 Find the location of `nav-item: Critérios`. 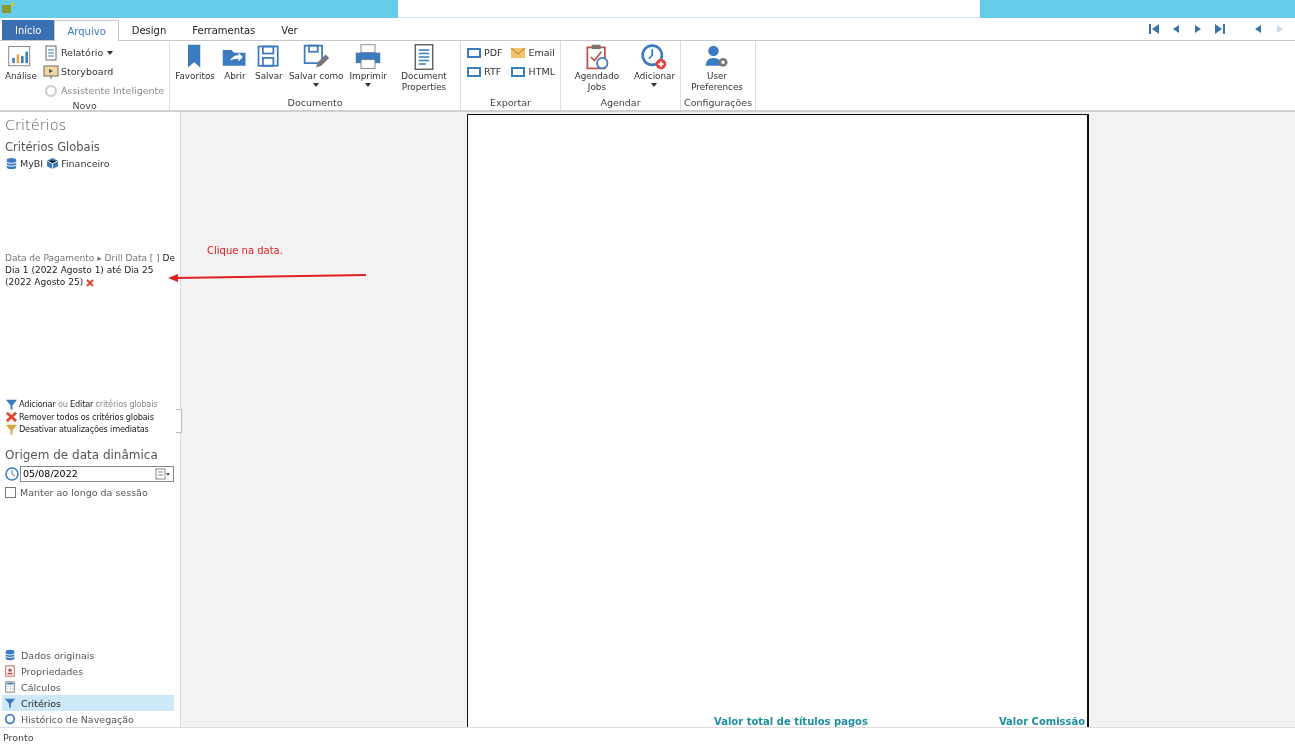

nav-item: Critérios is located at coordinates (88, 703).